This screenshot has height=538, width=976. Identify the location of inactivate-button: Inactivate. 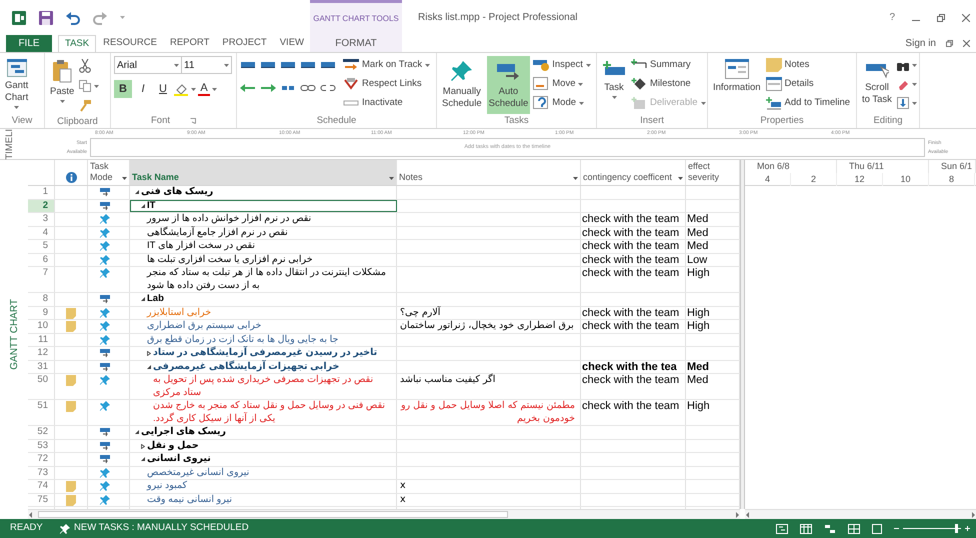
(386, 103).